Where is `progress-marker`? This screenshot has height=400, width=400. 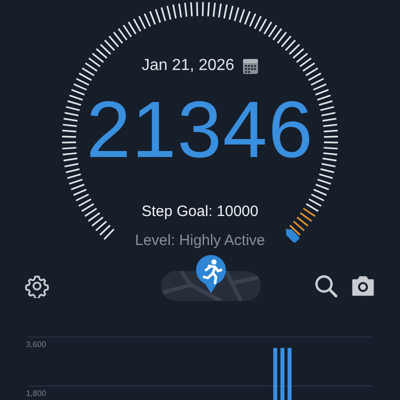 progress-marker is located at coordinates (293, 236).